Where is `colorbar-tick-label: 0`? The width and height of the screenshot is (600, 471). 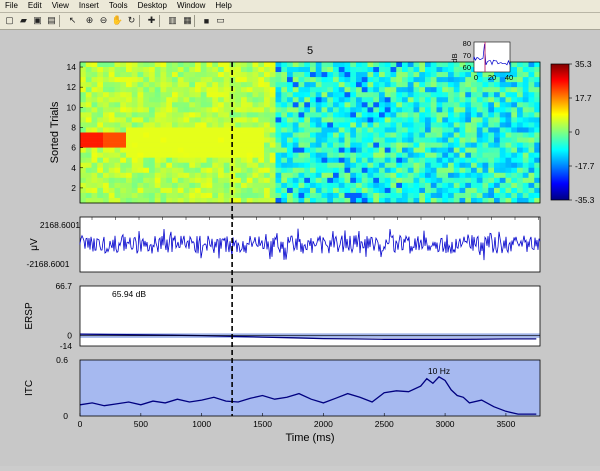
colorbar-tick-label: 0 is located at coordinates (577, 132).